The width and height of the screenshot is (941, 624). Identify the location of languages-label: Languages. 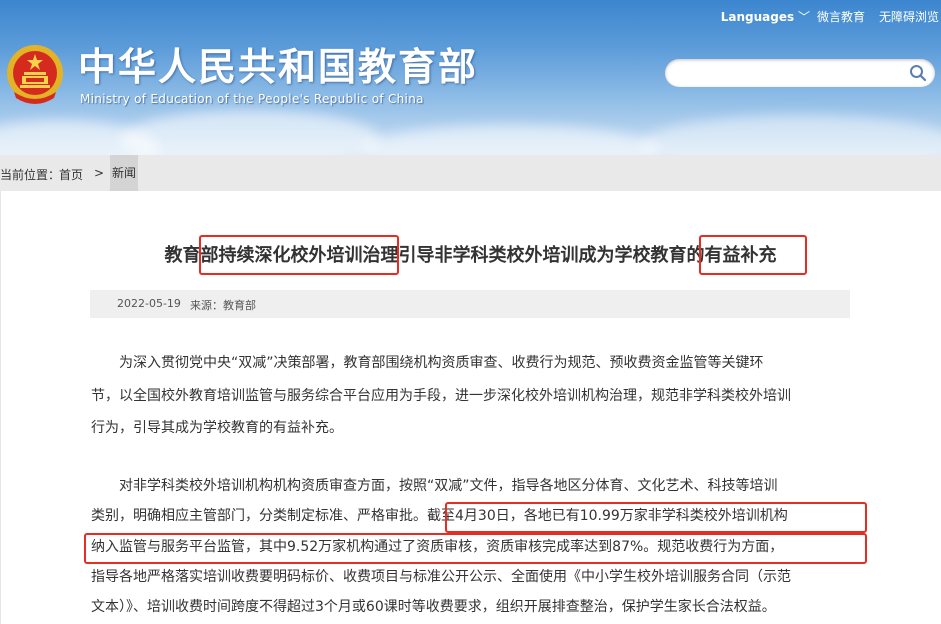
(757, 17).